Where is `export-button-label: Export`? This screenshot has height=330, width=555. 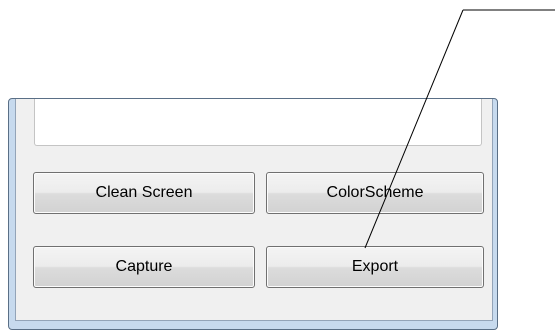
export-button-label: Export is located at coordinates (375, 266).